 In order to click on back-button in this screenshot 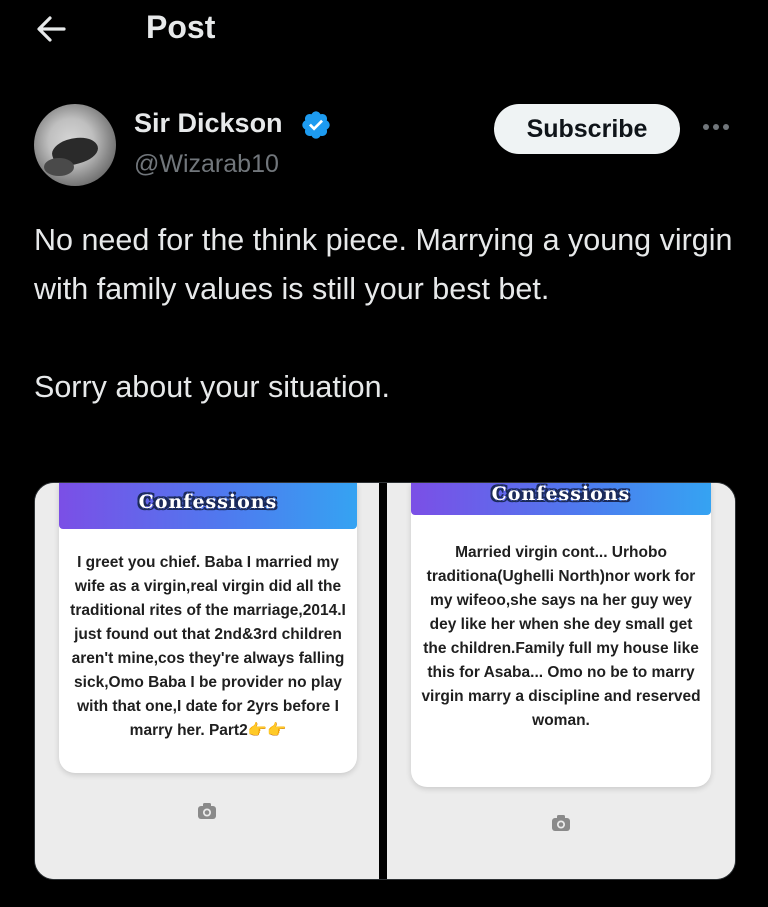, I will do `click(54, 29)`.